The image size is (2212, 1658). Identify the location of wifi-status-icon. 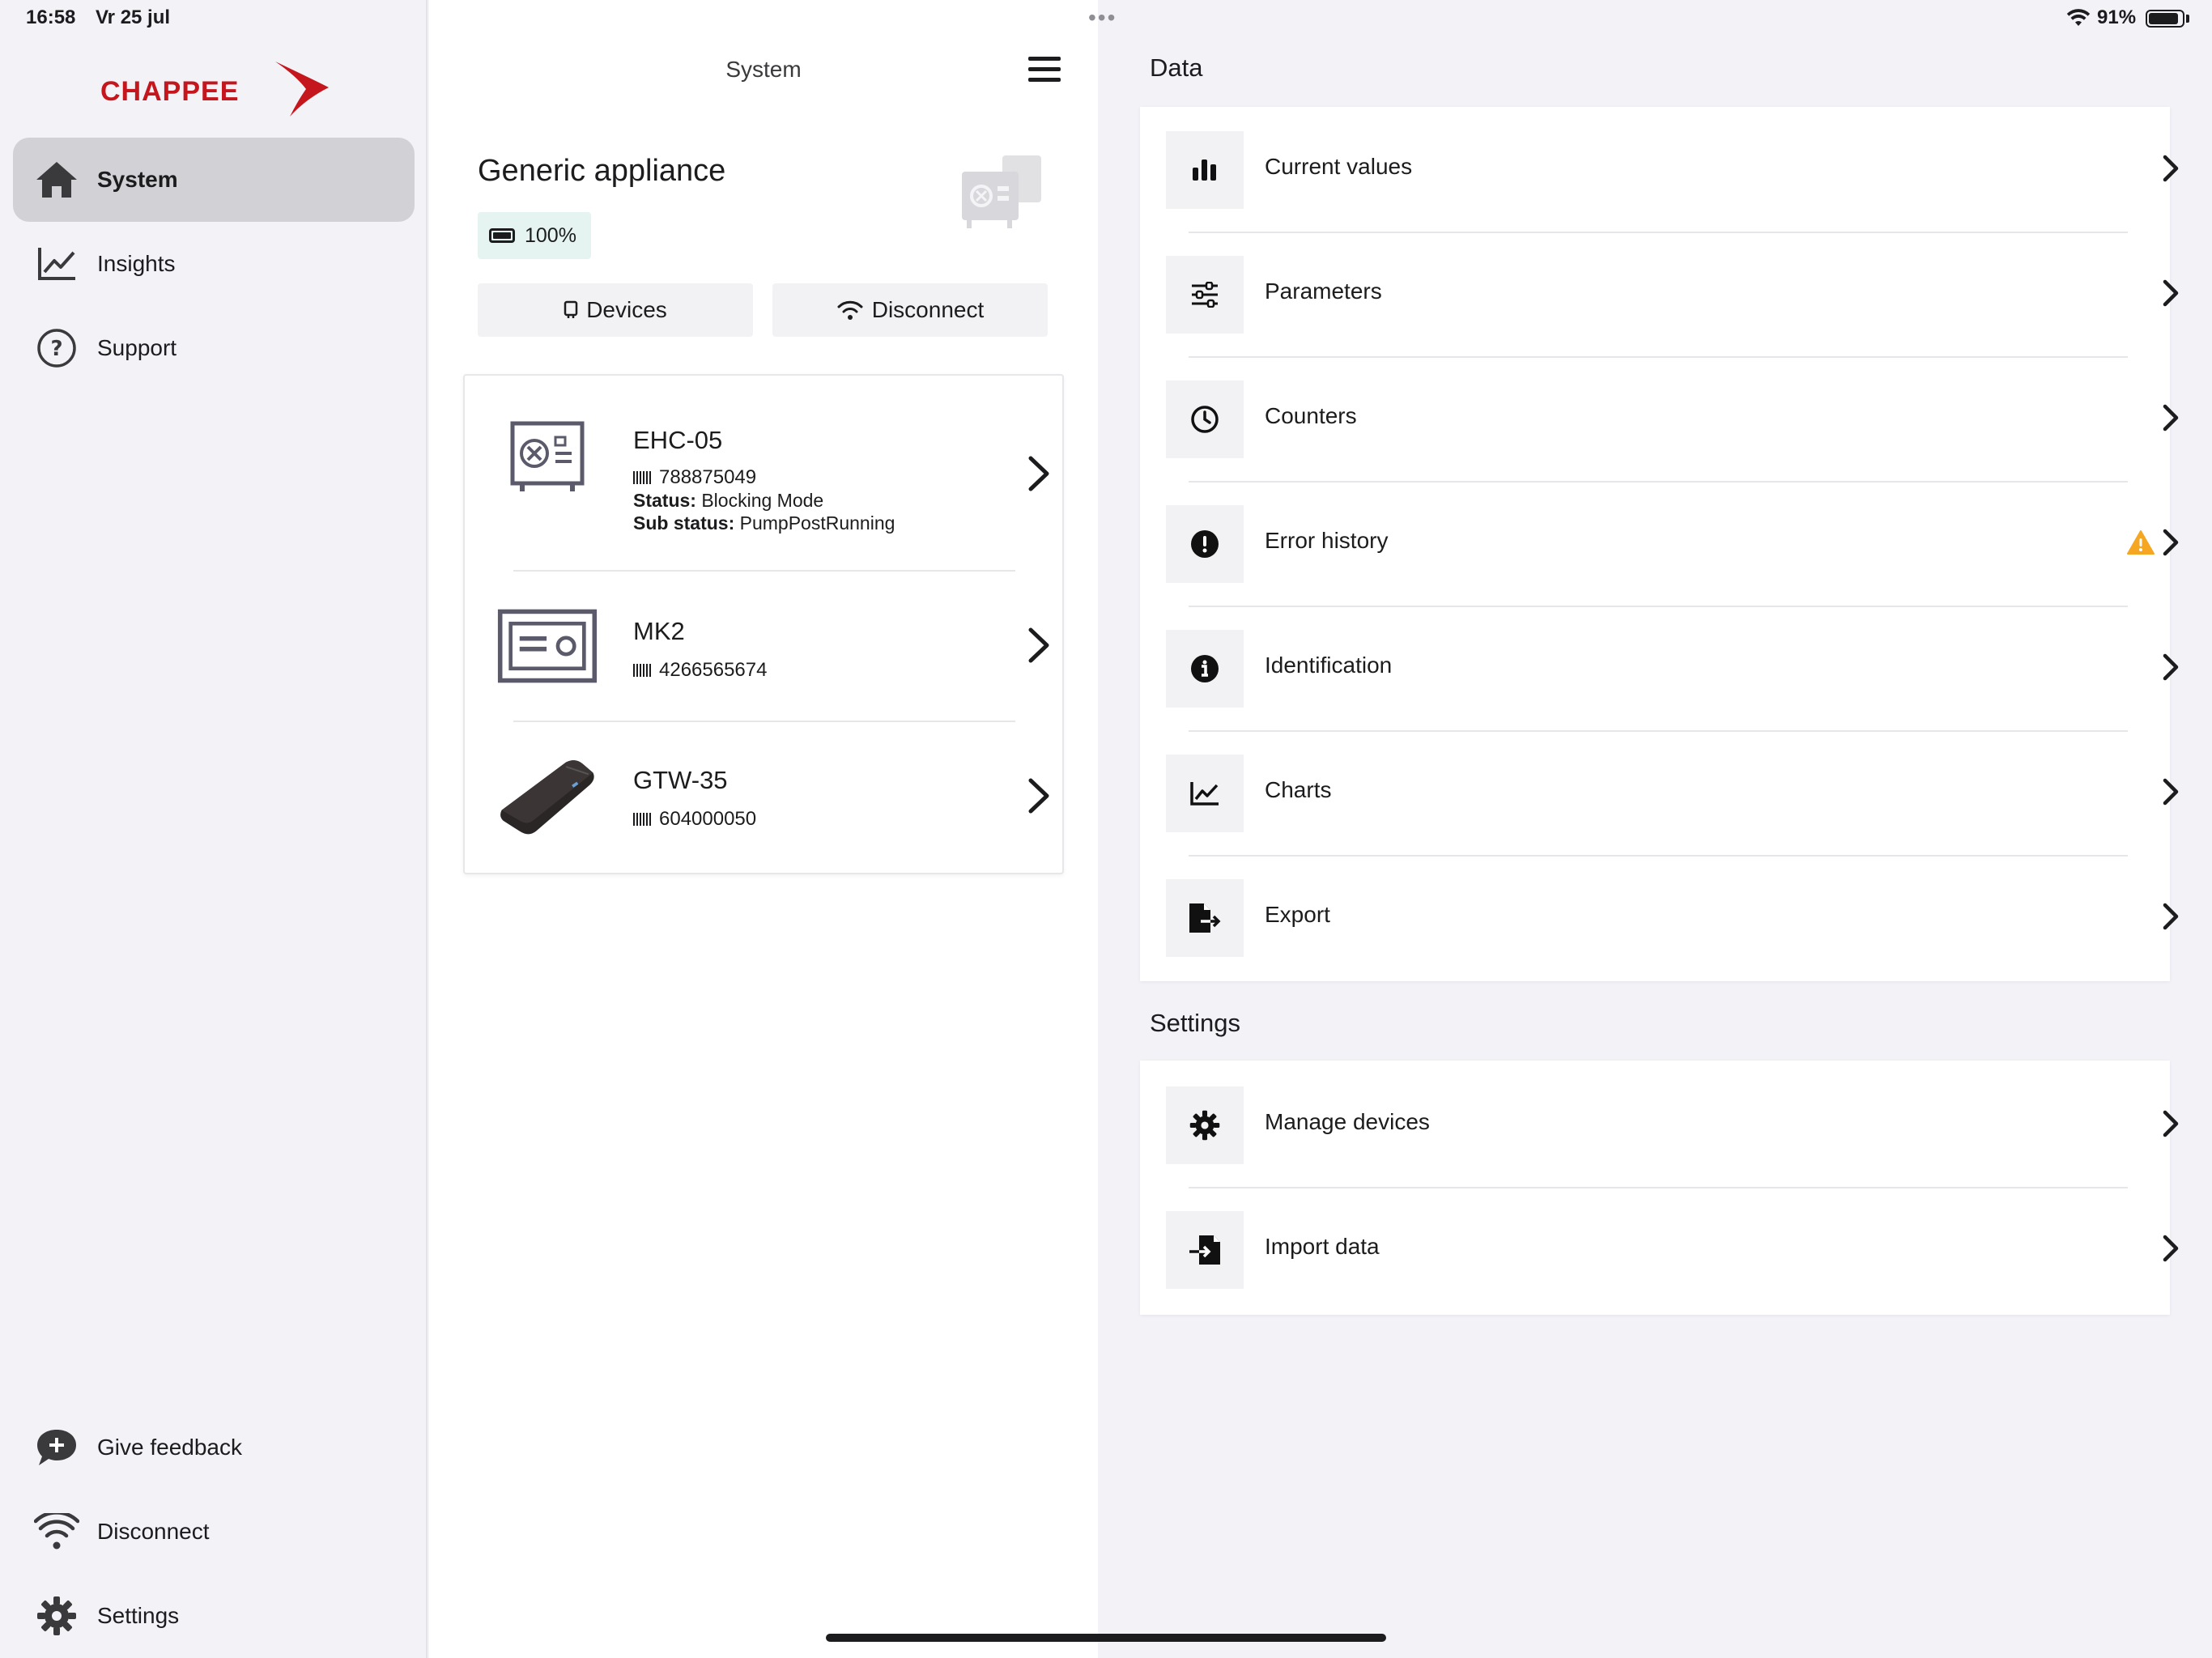
(2079, 17).